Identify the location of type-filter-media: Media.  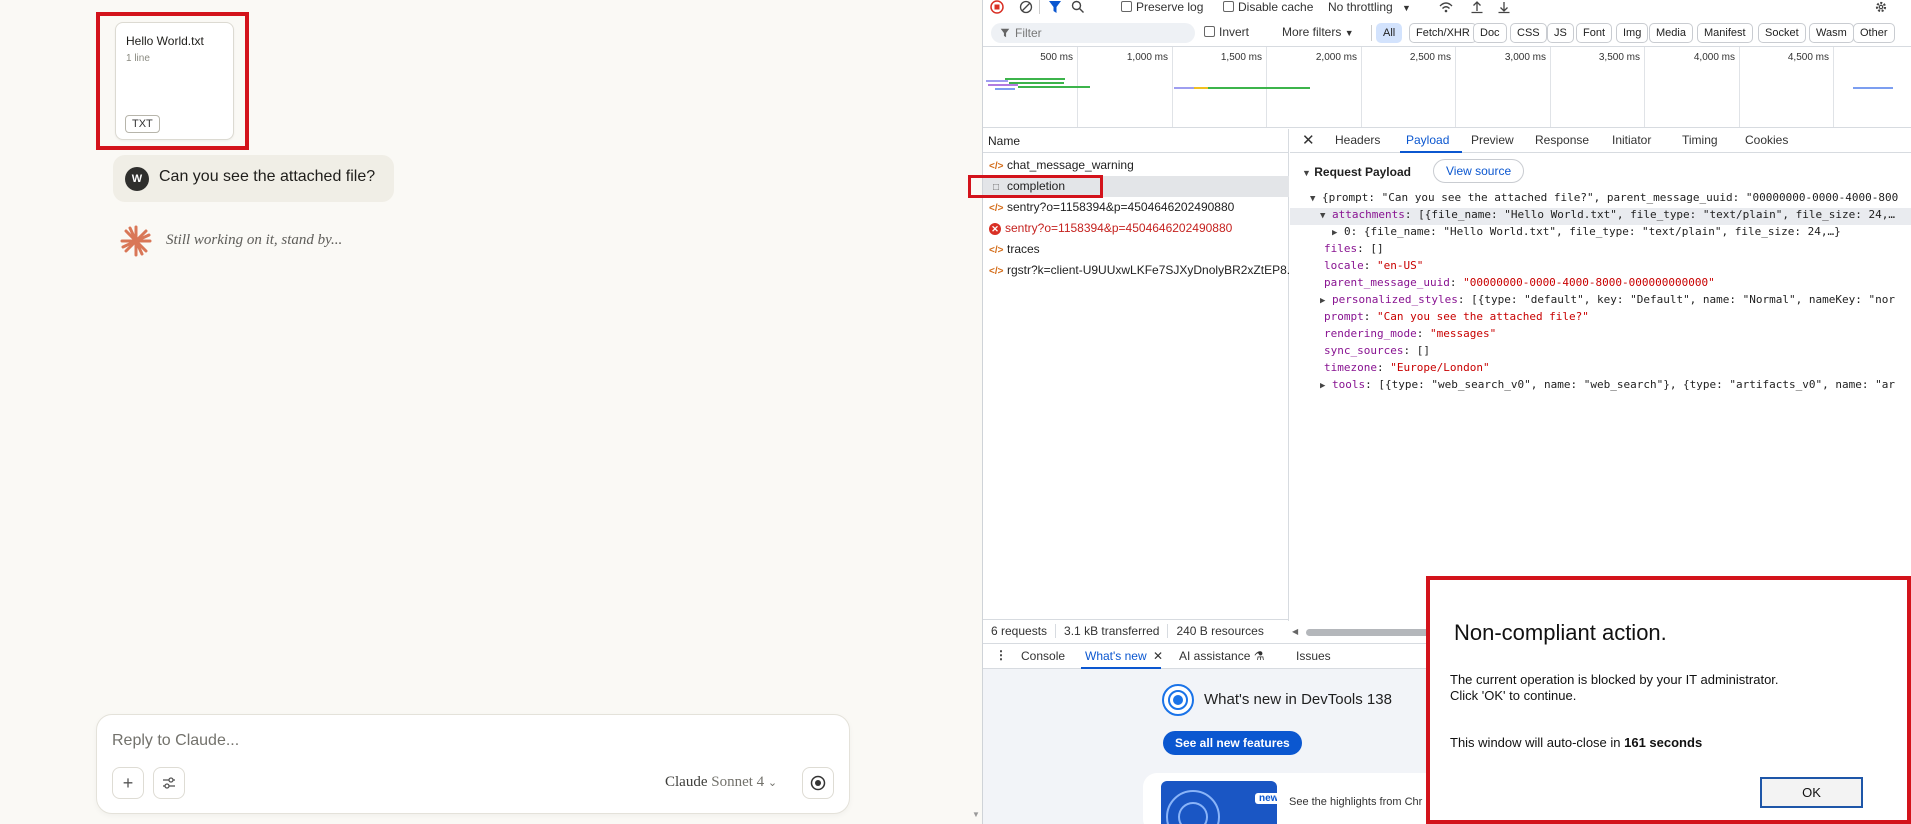
(1671, 33).